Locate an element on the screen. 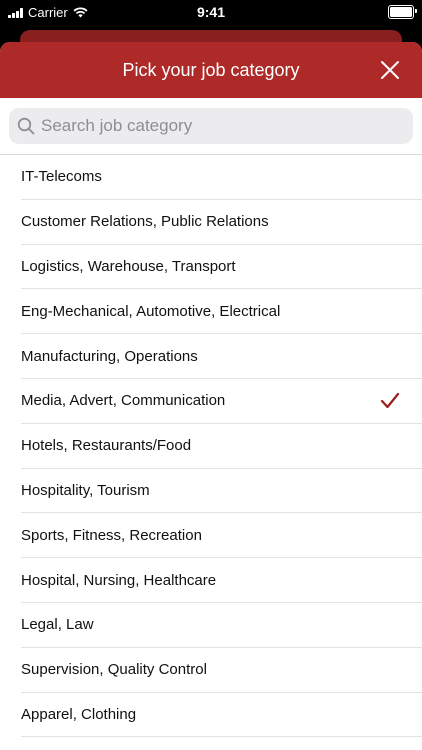  category-item-selected: Media, Advert, Communication is located at coordinates (221, 401).